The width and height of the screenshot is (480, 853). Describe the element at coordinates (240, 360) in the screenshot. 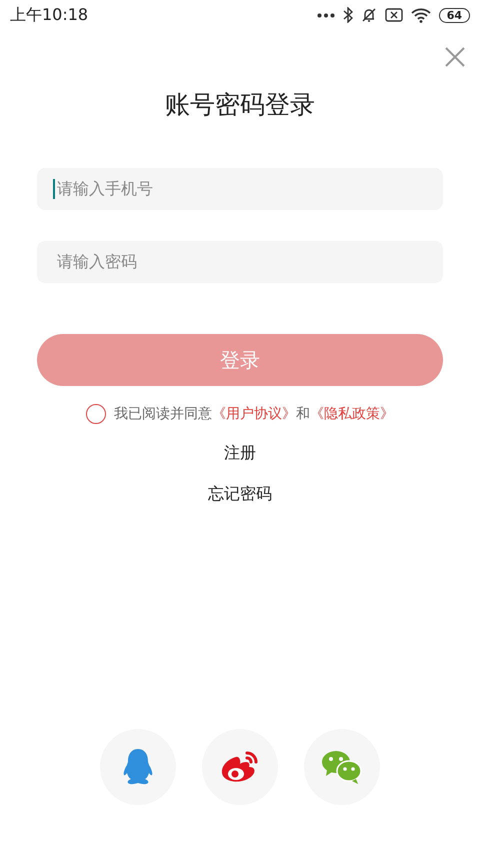

I see `login-button: 登录` at that location.